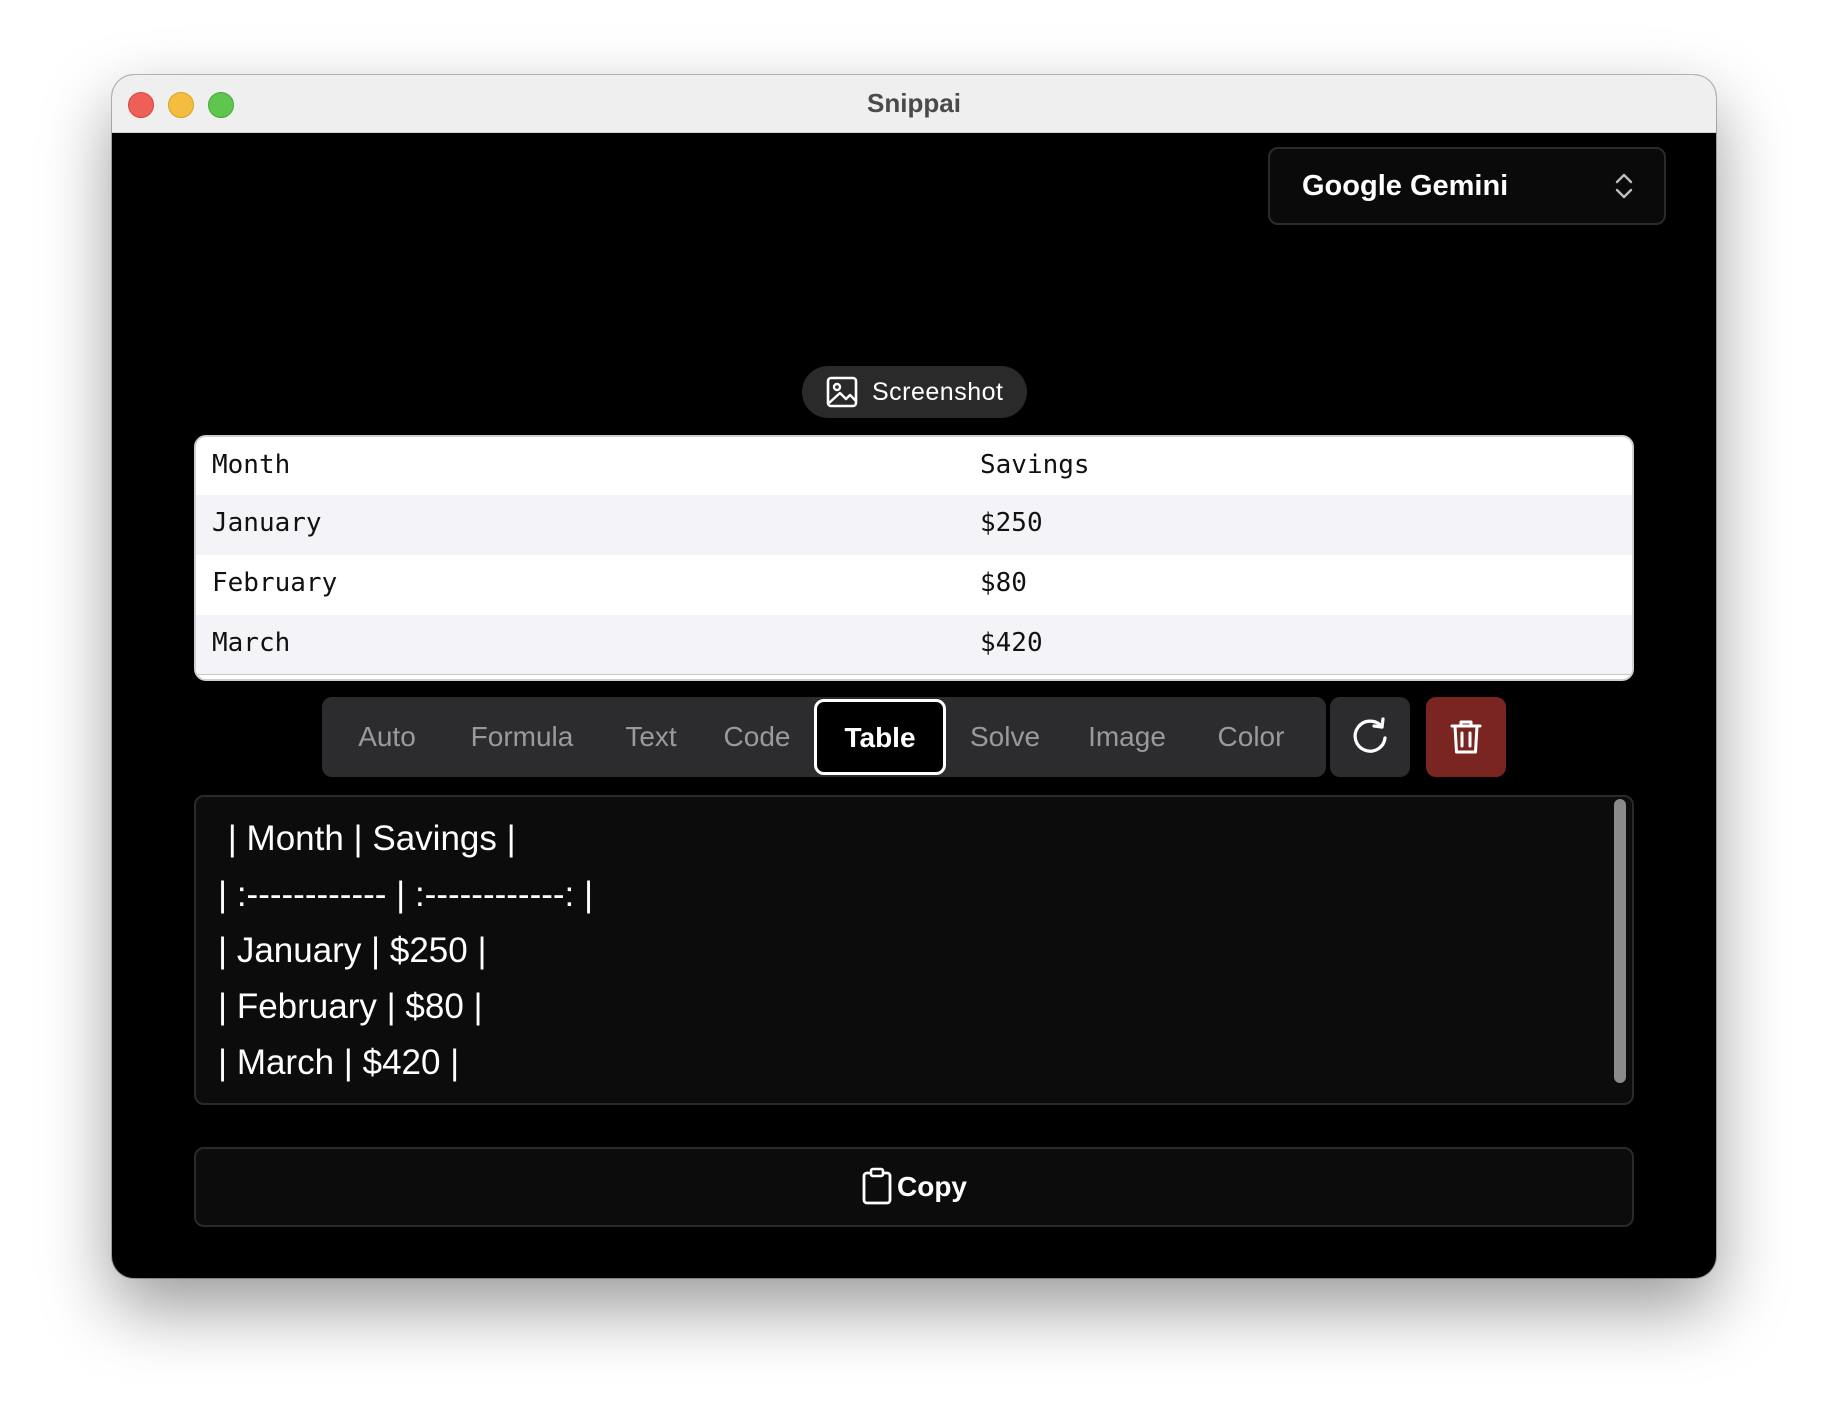 This screenshot has height=1424, width=1824. Describe the element at coordinates (842, 392) in the screenshot. I see `image-icon` at that location.